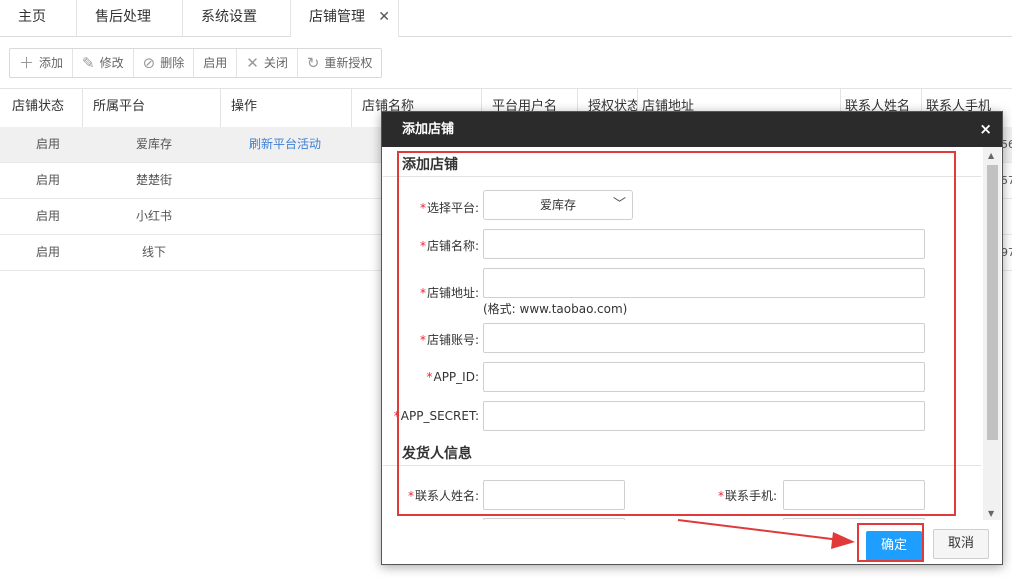 This screenshot has height=587, width=1012. I want to click on enable-label: 启用, so click(215, 63).